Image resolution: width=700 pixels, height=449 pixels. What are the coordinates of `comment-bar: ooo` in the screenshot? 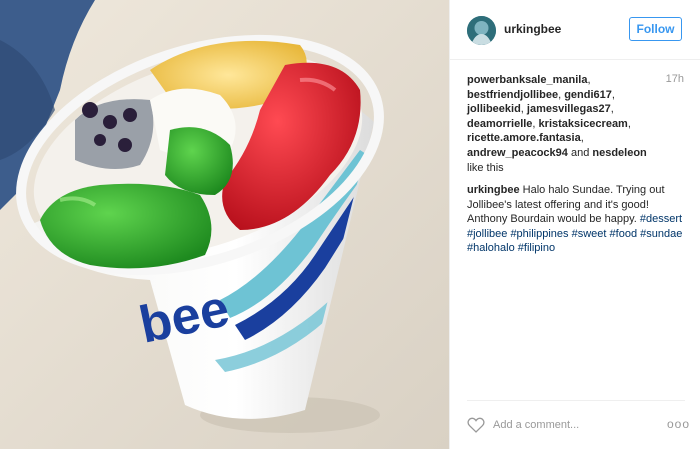 It's located at (578, 424).